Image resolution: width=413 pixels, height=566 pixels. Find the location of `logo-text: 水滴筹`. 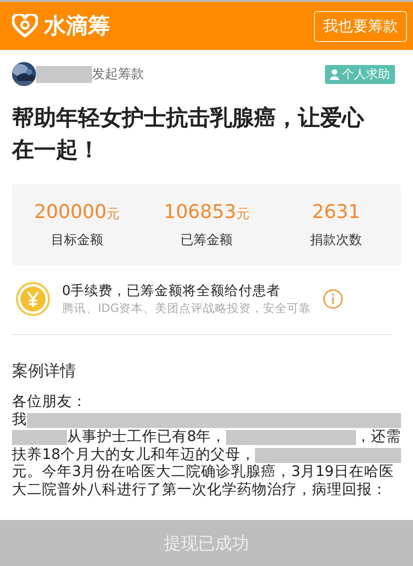

logo-text: 水滴筹 is located at coordinates (77, 27).